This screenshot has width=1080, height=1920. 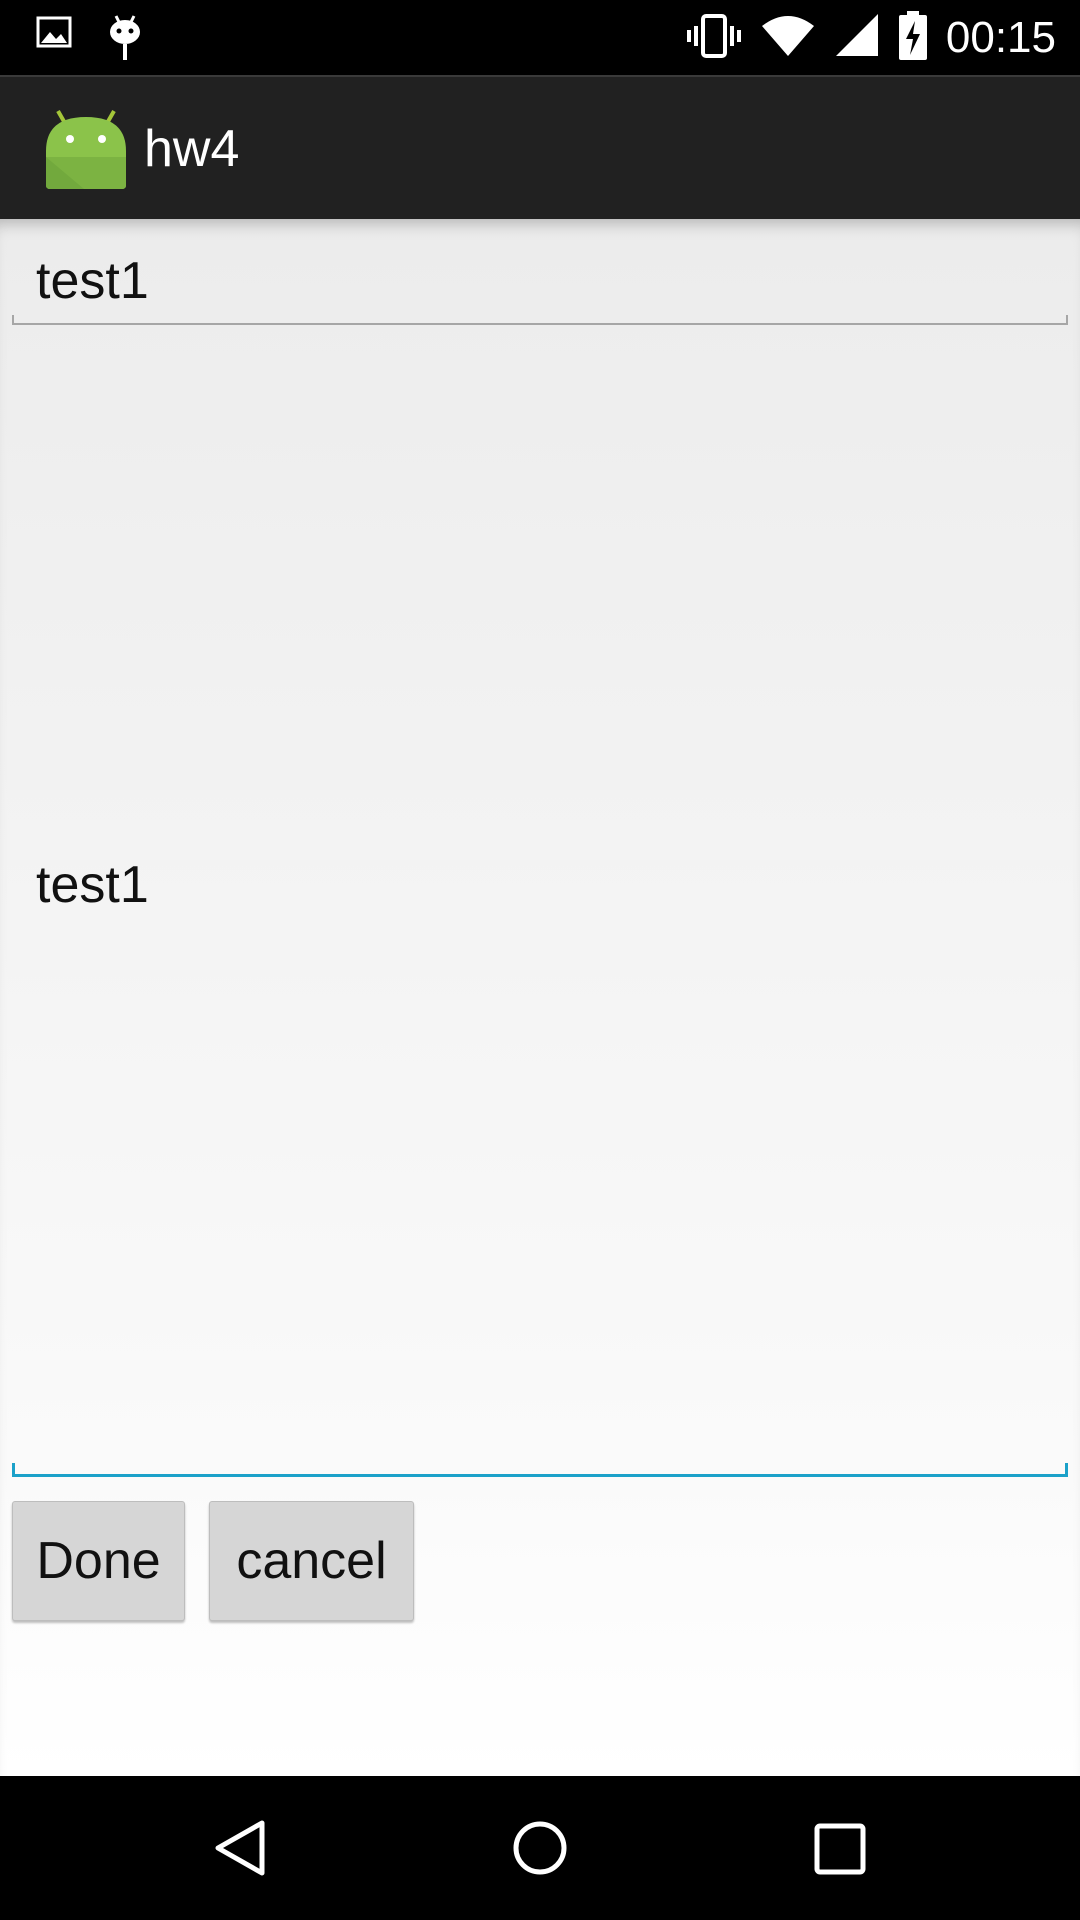 What do you see at coordinates (311, 1561) in the screenshot?
I see `cancel-button: cancel` at bounding box center [311, 1561].